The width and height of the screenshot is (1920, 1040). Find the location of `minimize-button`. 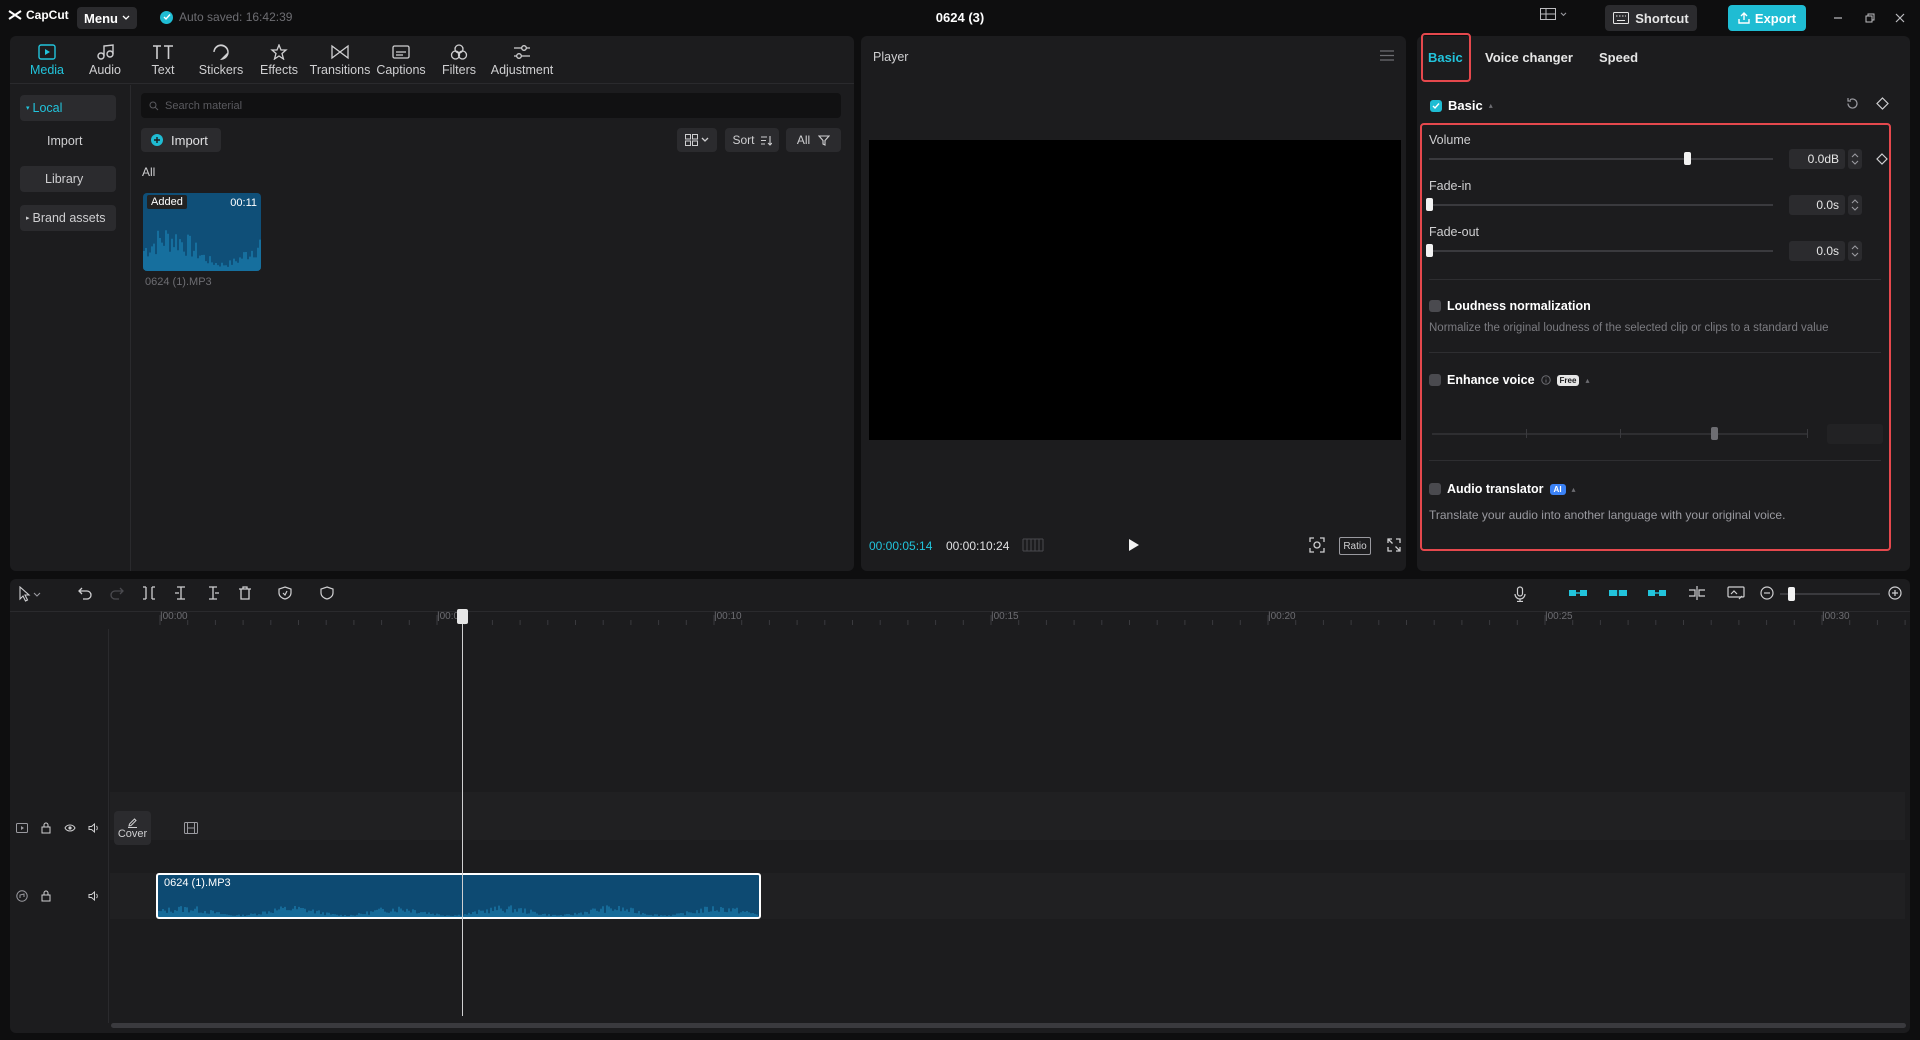

minimize-button is located at coordinates (1838, 18).